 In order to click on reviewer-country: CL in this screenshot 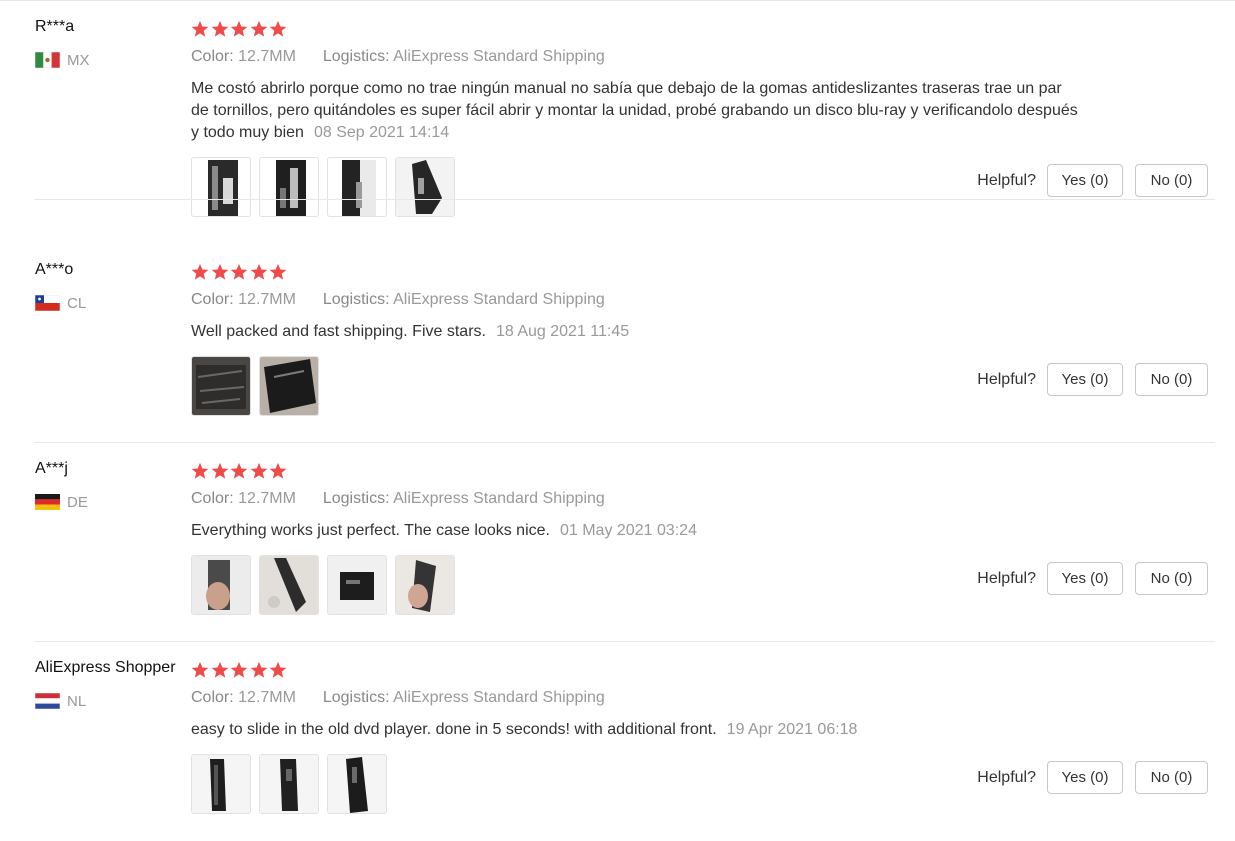, I will do `click(60, 303)`.